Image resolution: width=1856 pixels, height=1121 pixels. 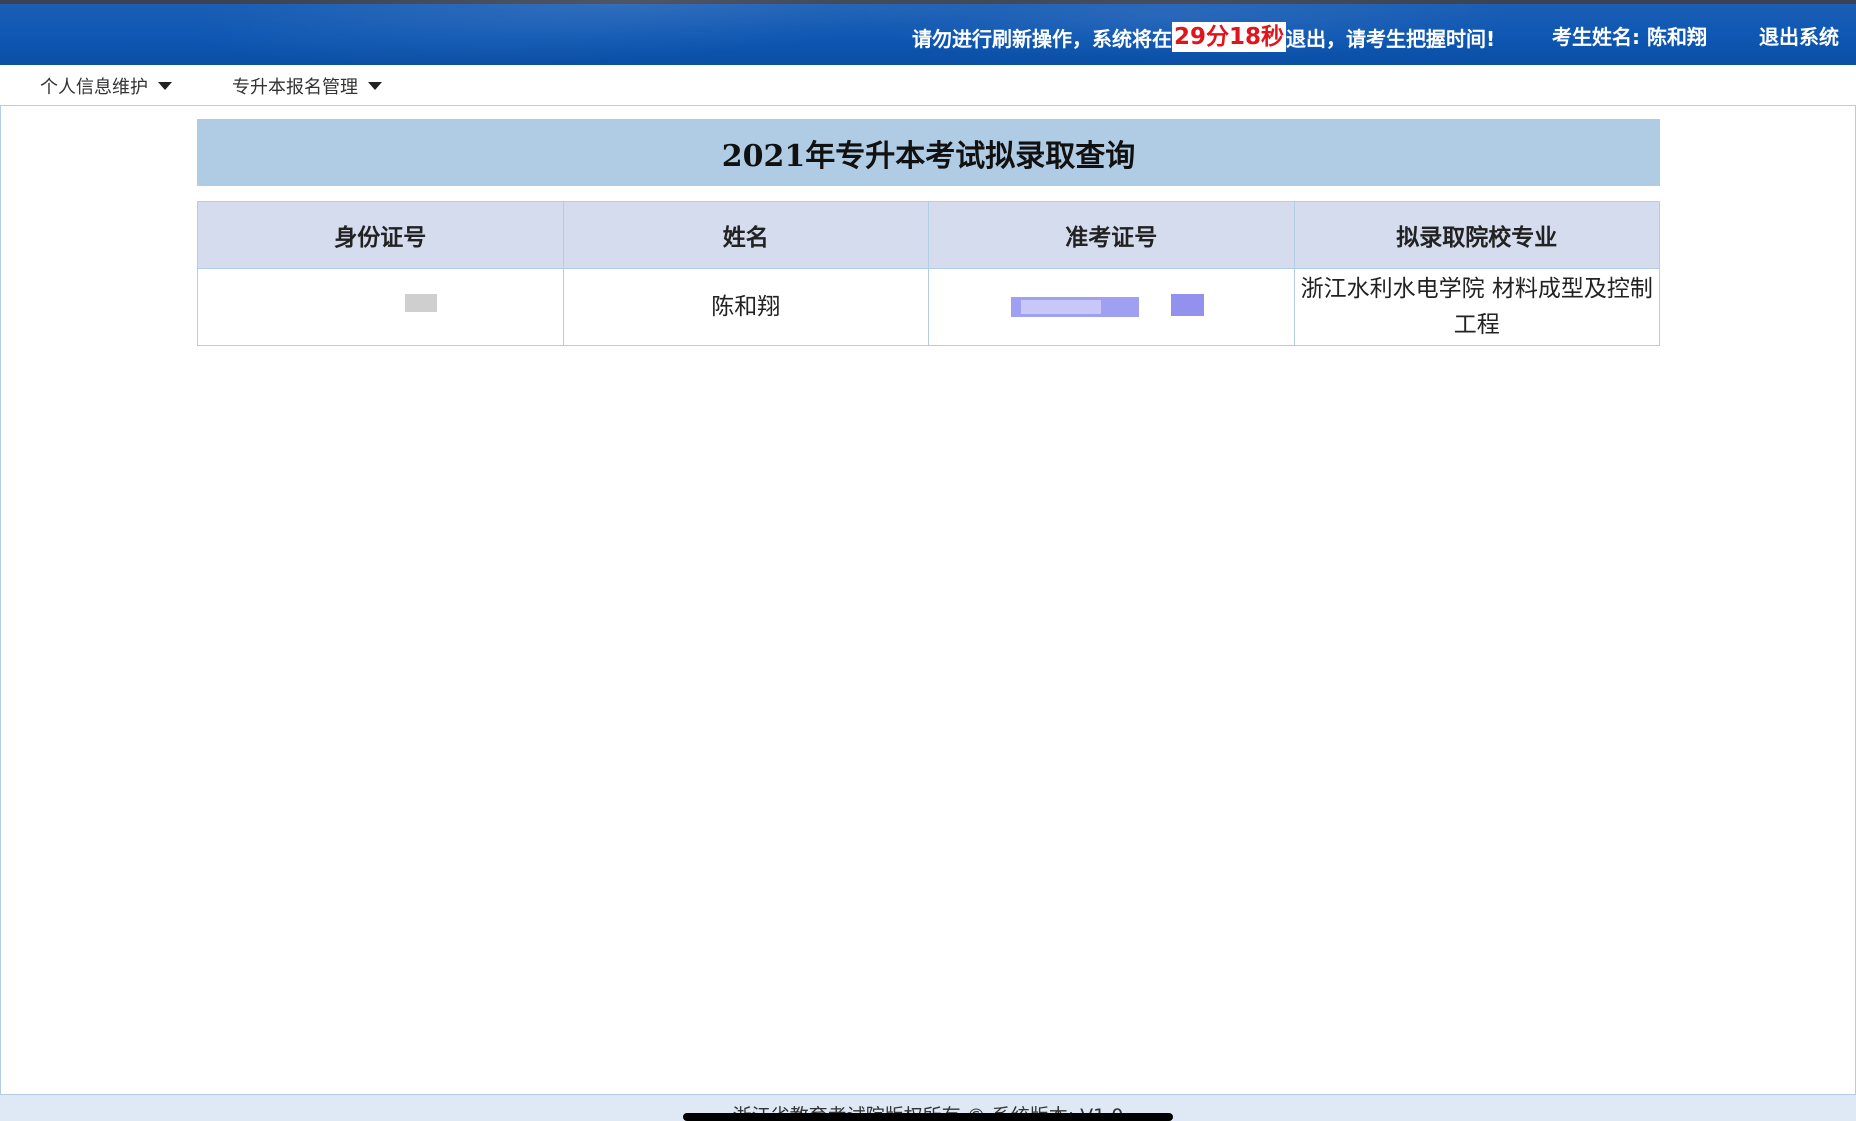 I want to click on table-header-row: 身份证号 姓名 准考证号 拟录取院校专业, so click(x=929, y=235).